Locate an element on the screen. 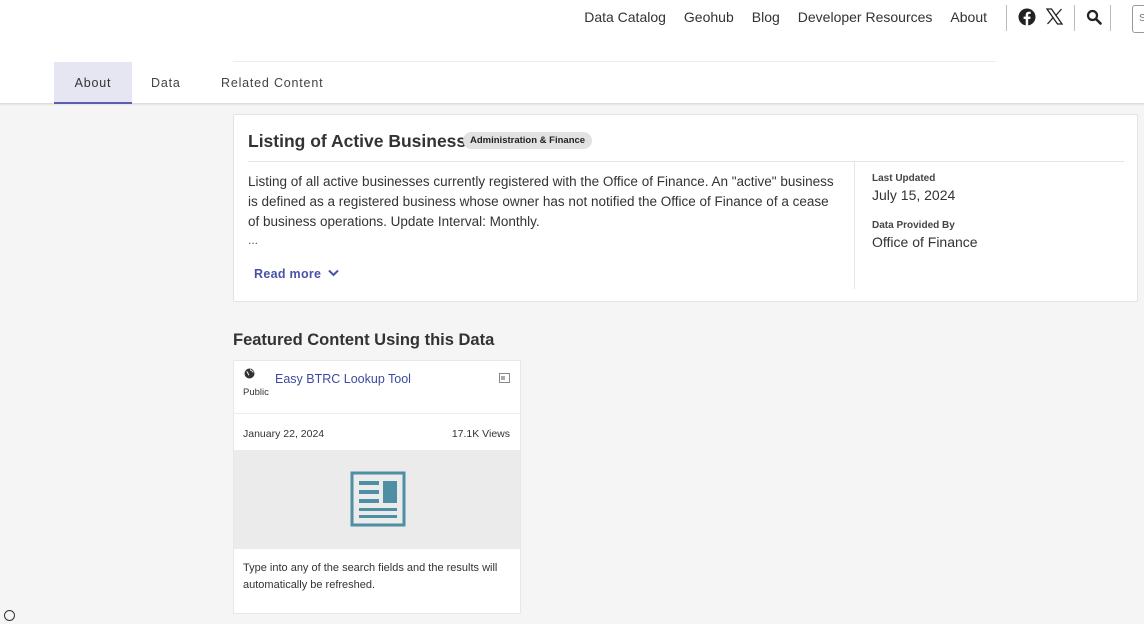 The height and width of the screenshot is (624, 1144). tab-related-content: Related Content is located at coordinates (272, 83).